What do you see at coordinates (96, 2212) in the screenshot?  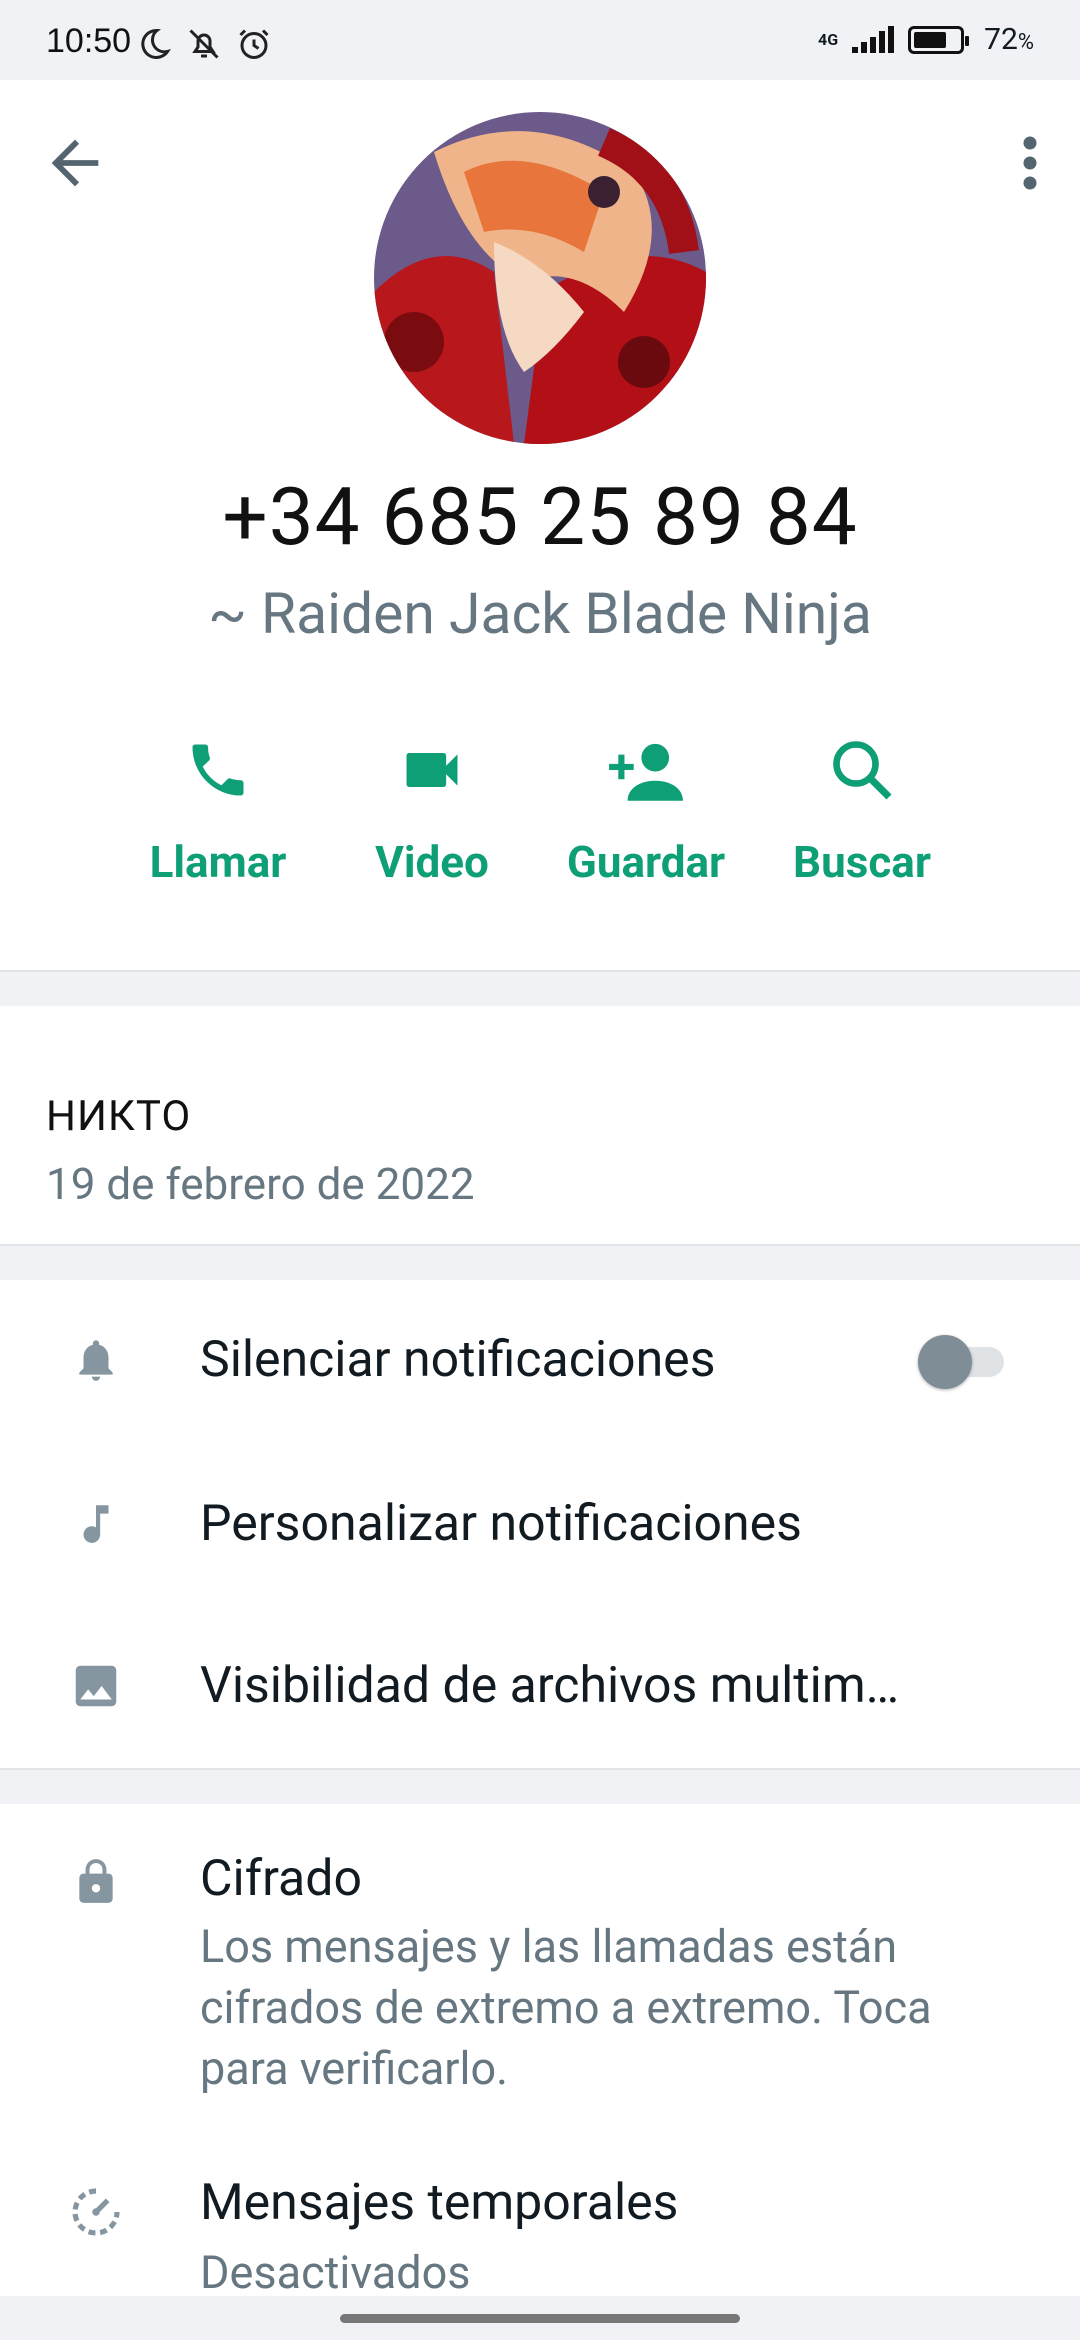 I see `timer-icon` at bounding box center [96, 2212].